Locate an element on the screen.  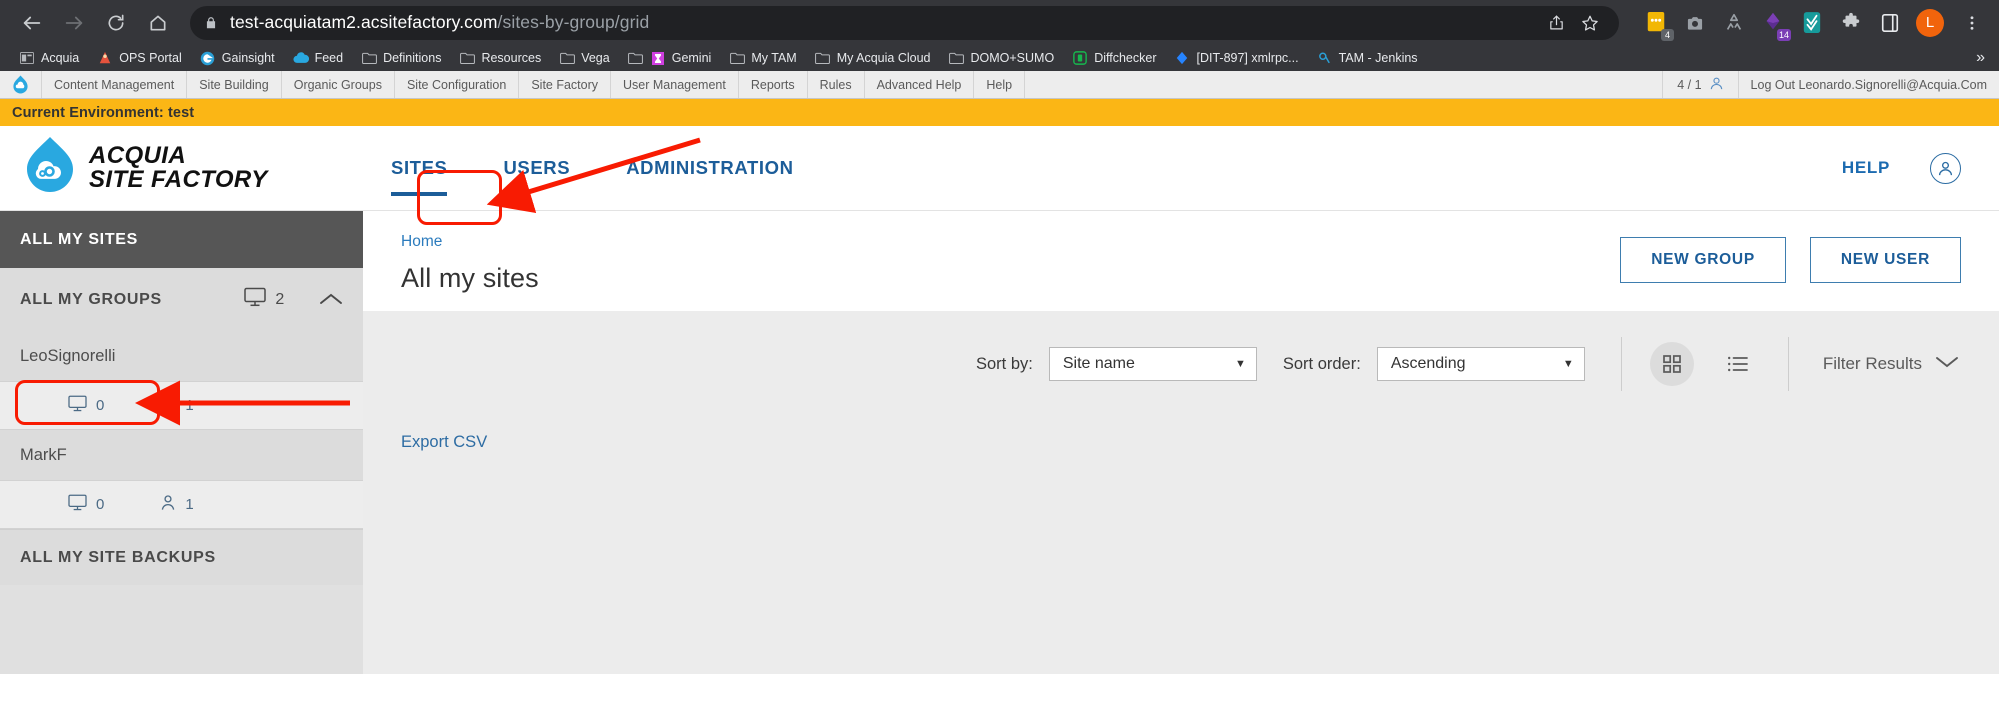
kebab-menu-icon is located at coordinates (1972, 23).